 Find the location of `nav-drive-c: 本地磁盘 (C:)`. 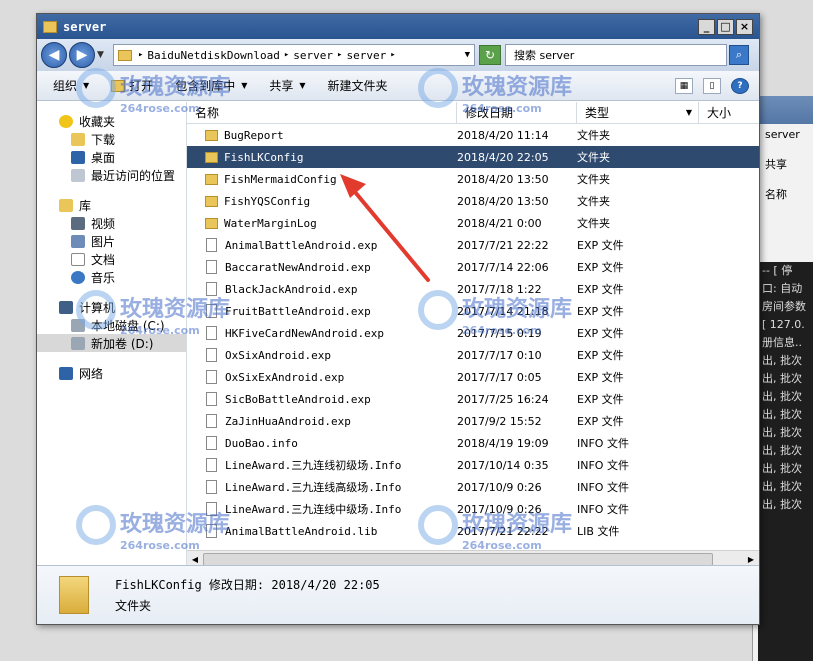

nav-drive-c: 本地磁盘 (C:) is located at coordinates (111, 325).